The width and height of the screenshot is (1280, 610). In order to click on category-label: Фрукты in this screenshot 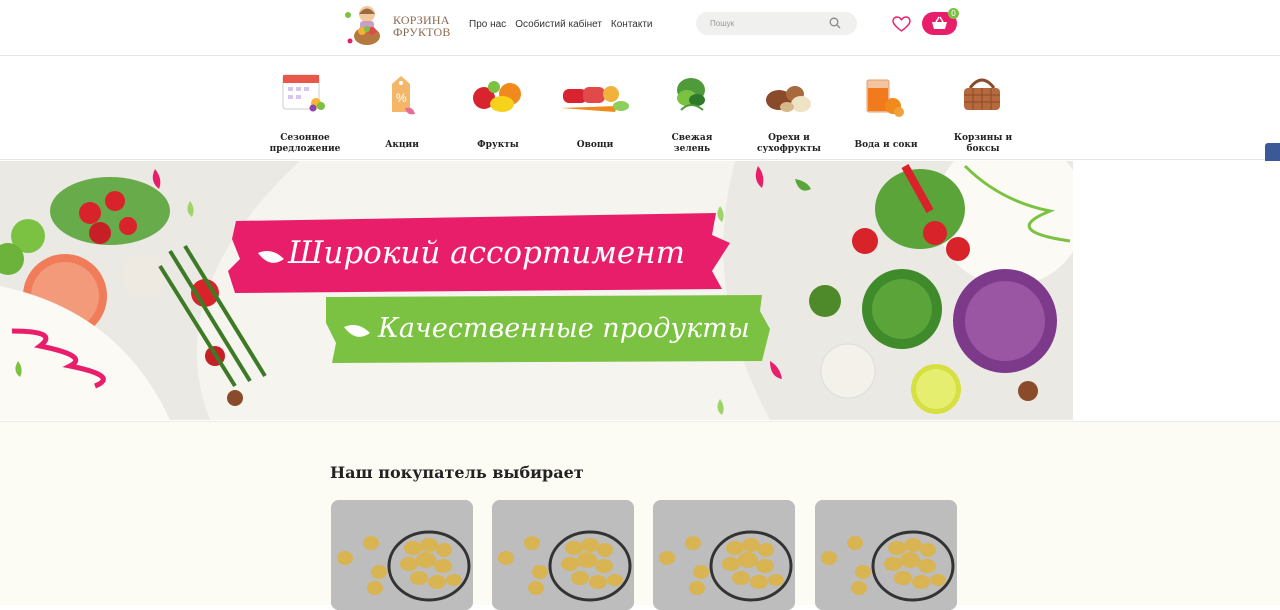, I will do `click(498, 145)`.